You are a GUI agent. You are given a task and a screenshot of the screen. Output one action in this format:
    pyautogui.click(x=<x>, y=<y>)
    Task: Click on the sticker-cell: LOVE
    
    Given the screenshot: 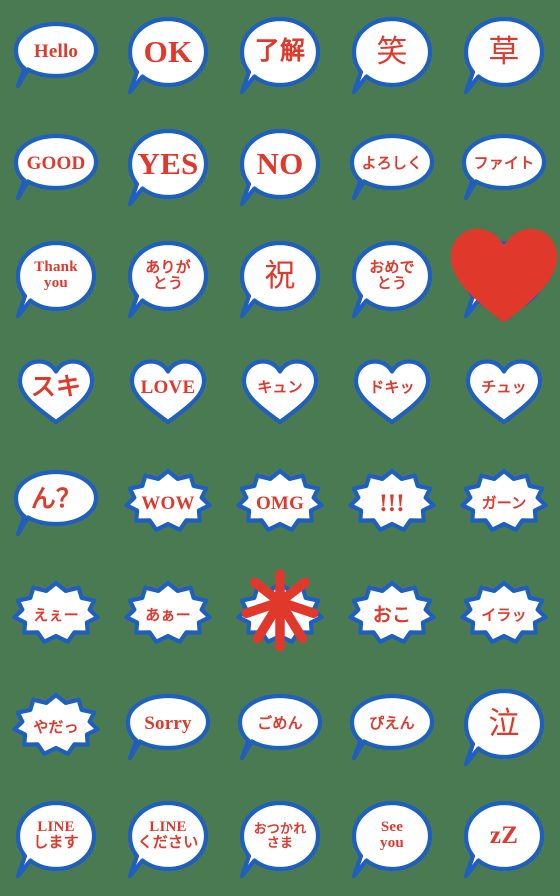 What is the action you would take?
    pyautogui.click(x=168, y=392)
    